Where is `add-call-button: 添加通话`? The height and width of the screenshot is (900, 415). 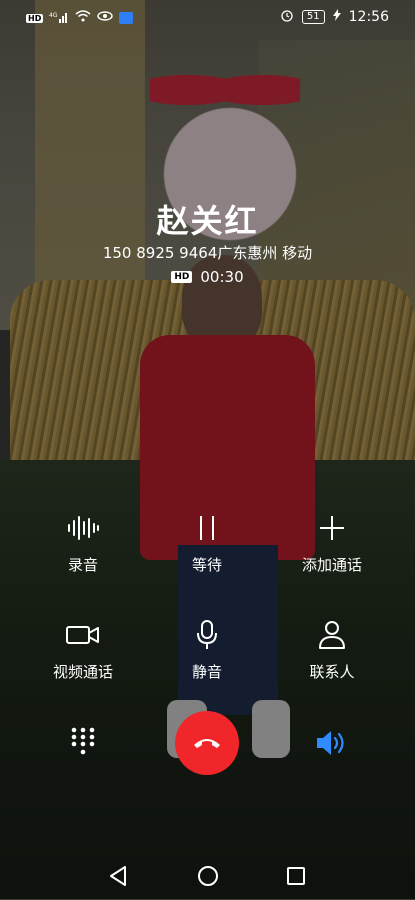
add-call-button: 添加通话 is located at coordinates (332, 541).